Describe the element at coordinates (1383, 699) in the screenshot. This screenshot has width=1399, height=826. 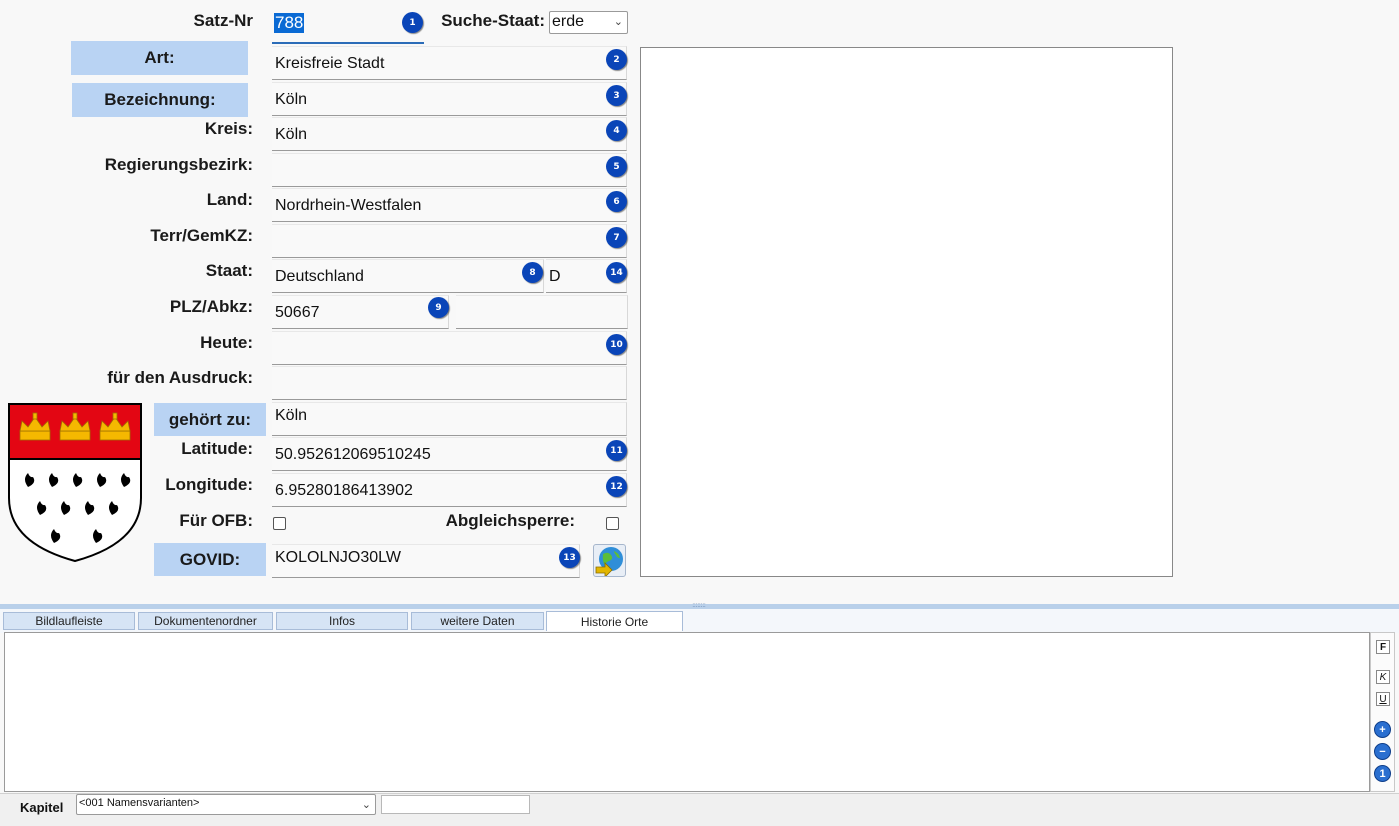
I see `underline-button: U` at that location.